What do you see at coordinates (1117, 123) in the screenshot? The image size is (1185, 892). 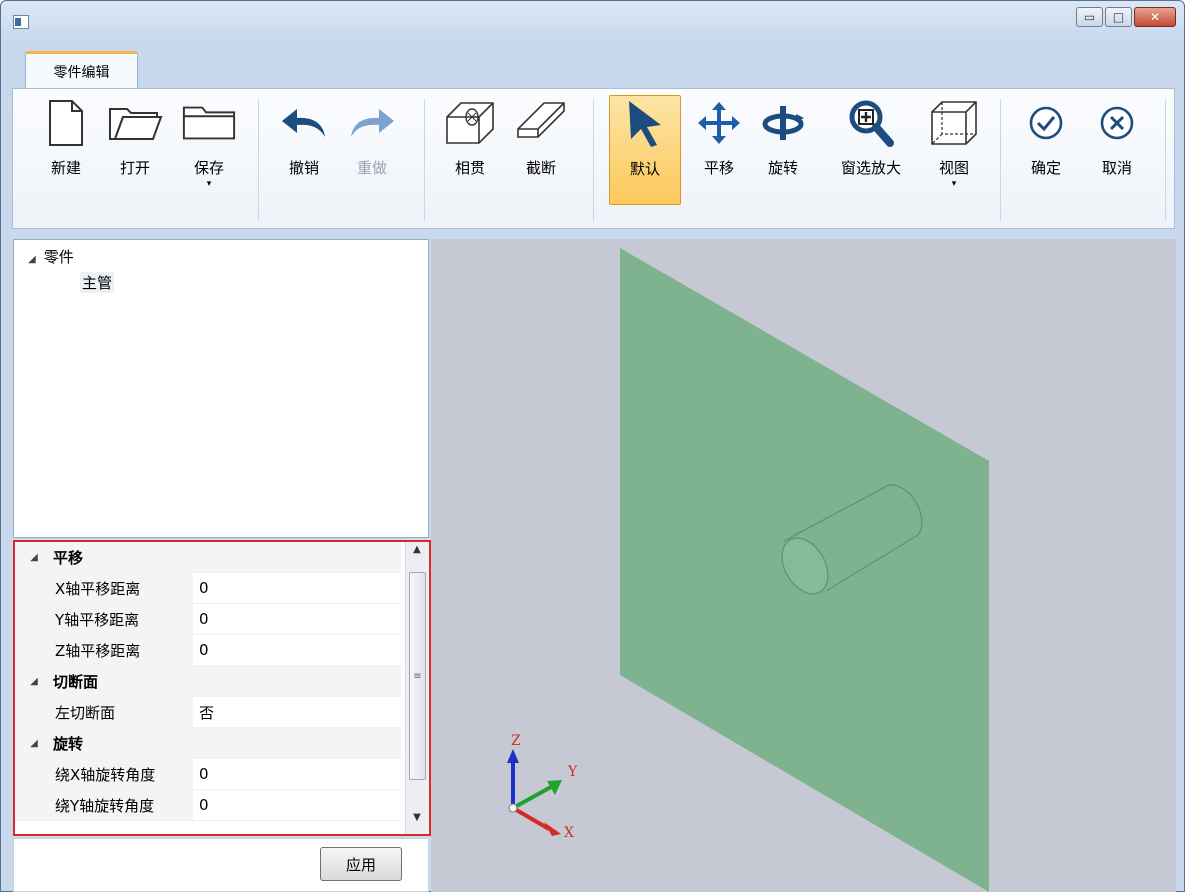 I see `x-circle-icon` at bounding box center [1117, 123].